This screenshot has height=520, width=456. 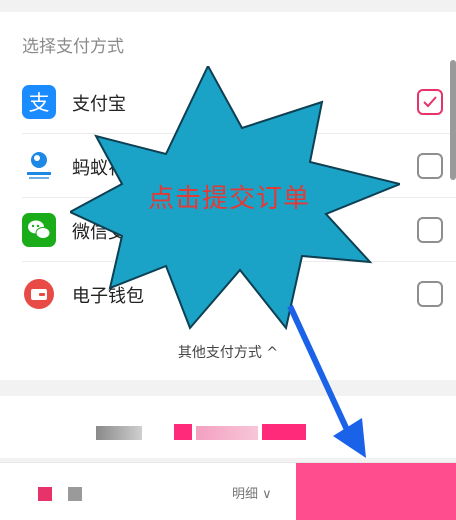 I want to click on callout-text: 点击提交订单, so click(x=229, y=199).